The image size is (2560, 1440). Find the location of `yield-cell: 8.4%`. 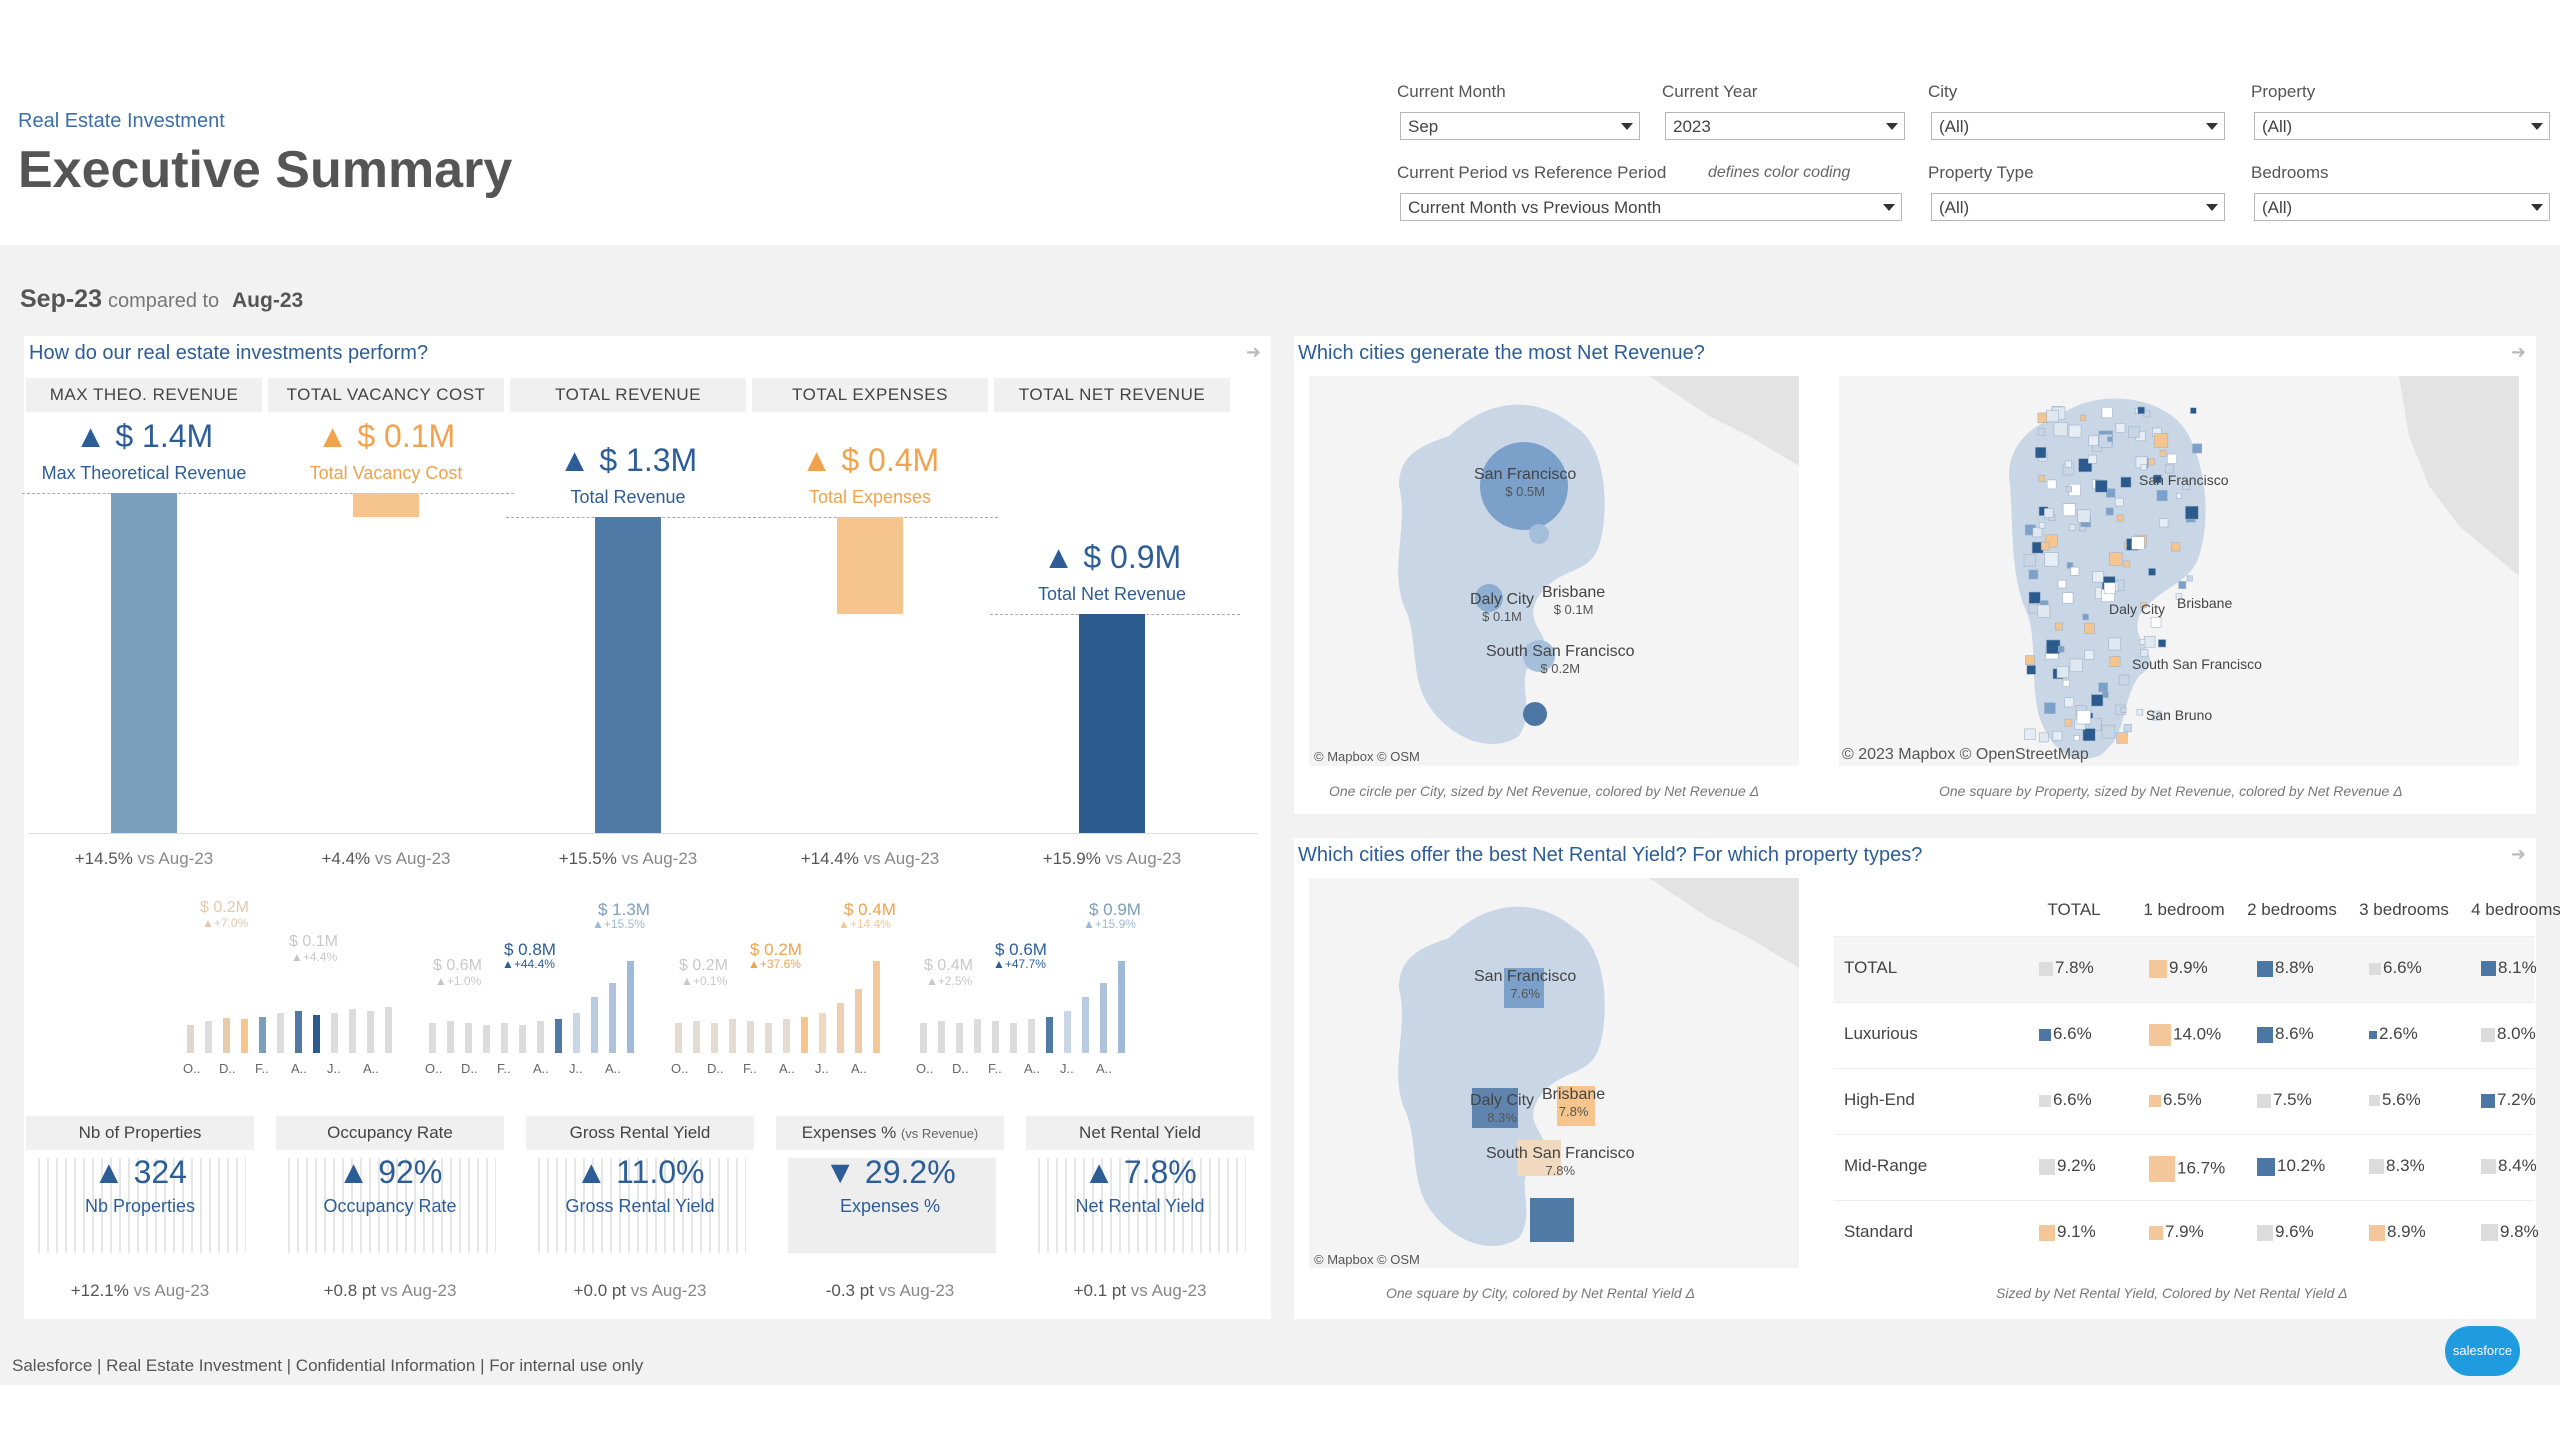

yield-cell: 8.4% is located at coordinates (2509, 1166).